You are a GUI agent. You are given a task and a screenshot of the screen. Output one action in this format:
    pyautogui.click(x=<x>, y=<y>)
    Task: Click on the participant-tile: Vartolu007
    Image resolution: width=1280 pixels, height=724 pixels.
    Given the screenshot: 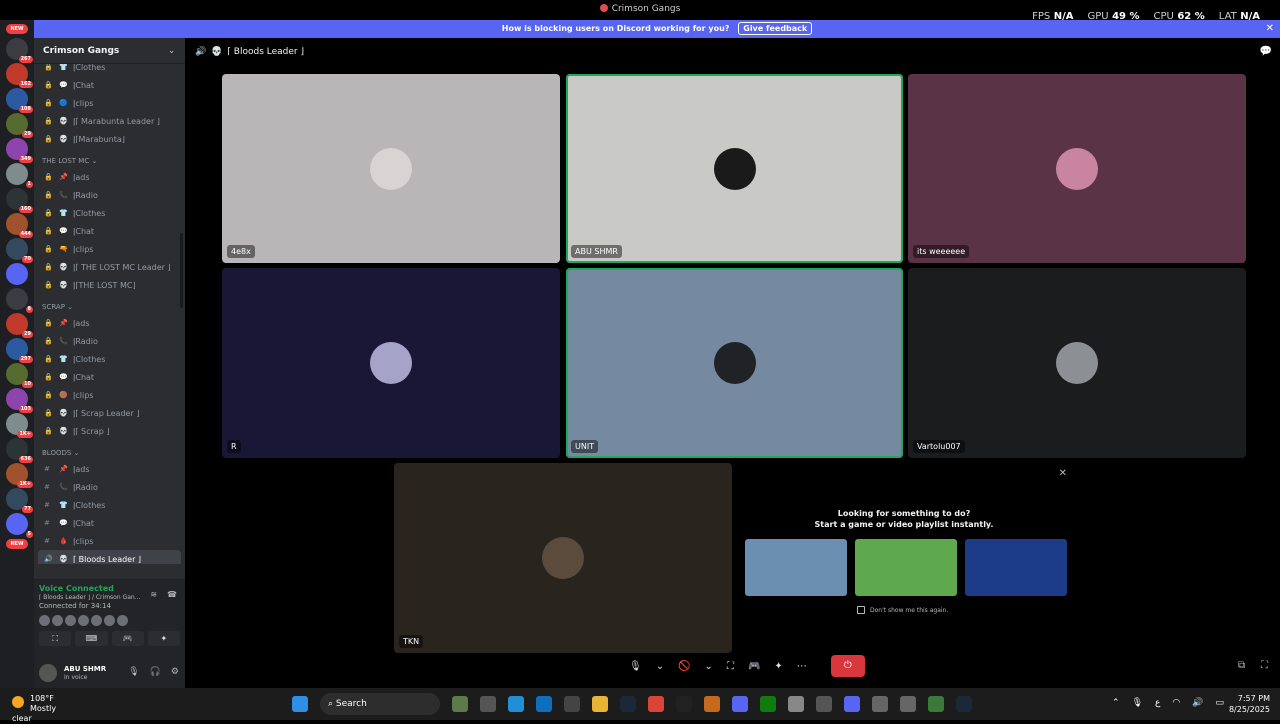 What is the action you would take?
    pyautogui.click(x=1077, y=363)
    